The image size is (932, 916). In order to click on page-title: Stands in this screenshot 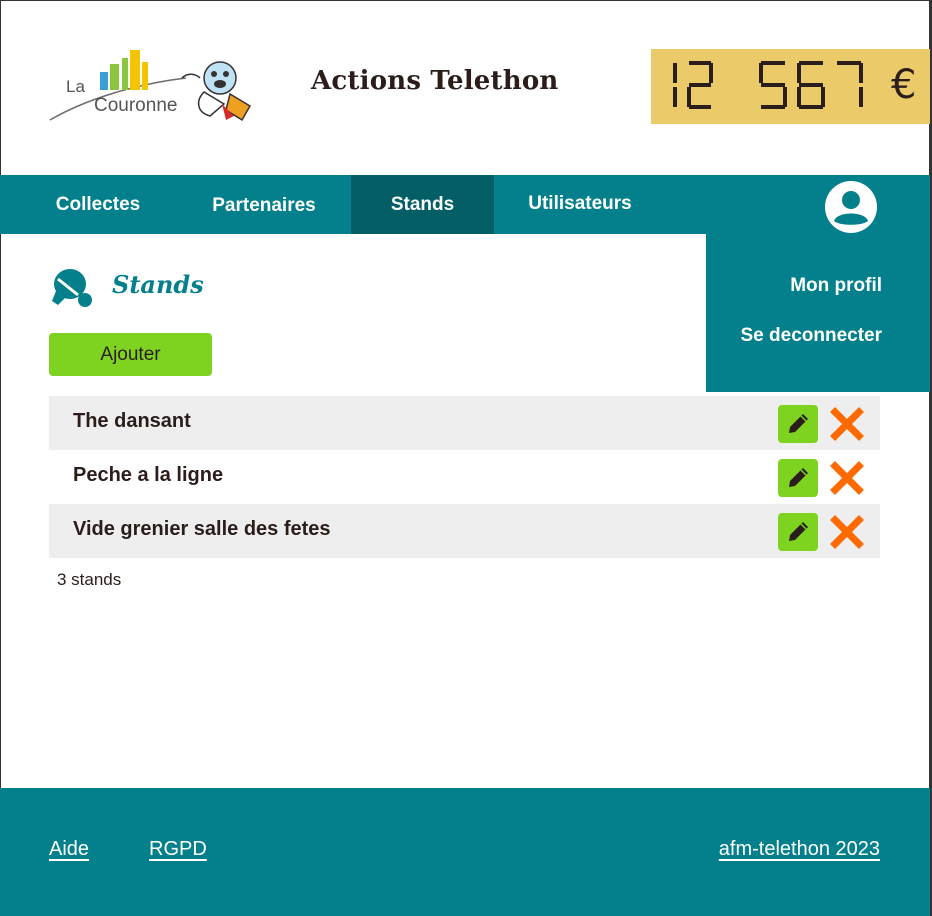, I will do `click(158, 284)`.